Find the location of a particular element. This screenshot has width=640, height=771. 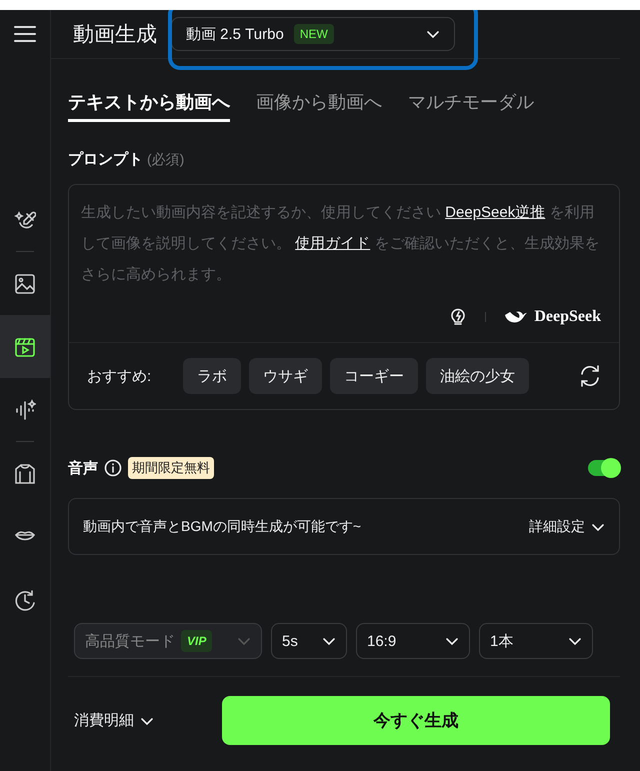

audio-wave-icon is located at coordinates (25, 409).